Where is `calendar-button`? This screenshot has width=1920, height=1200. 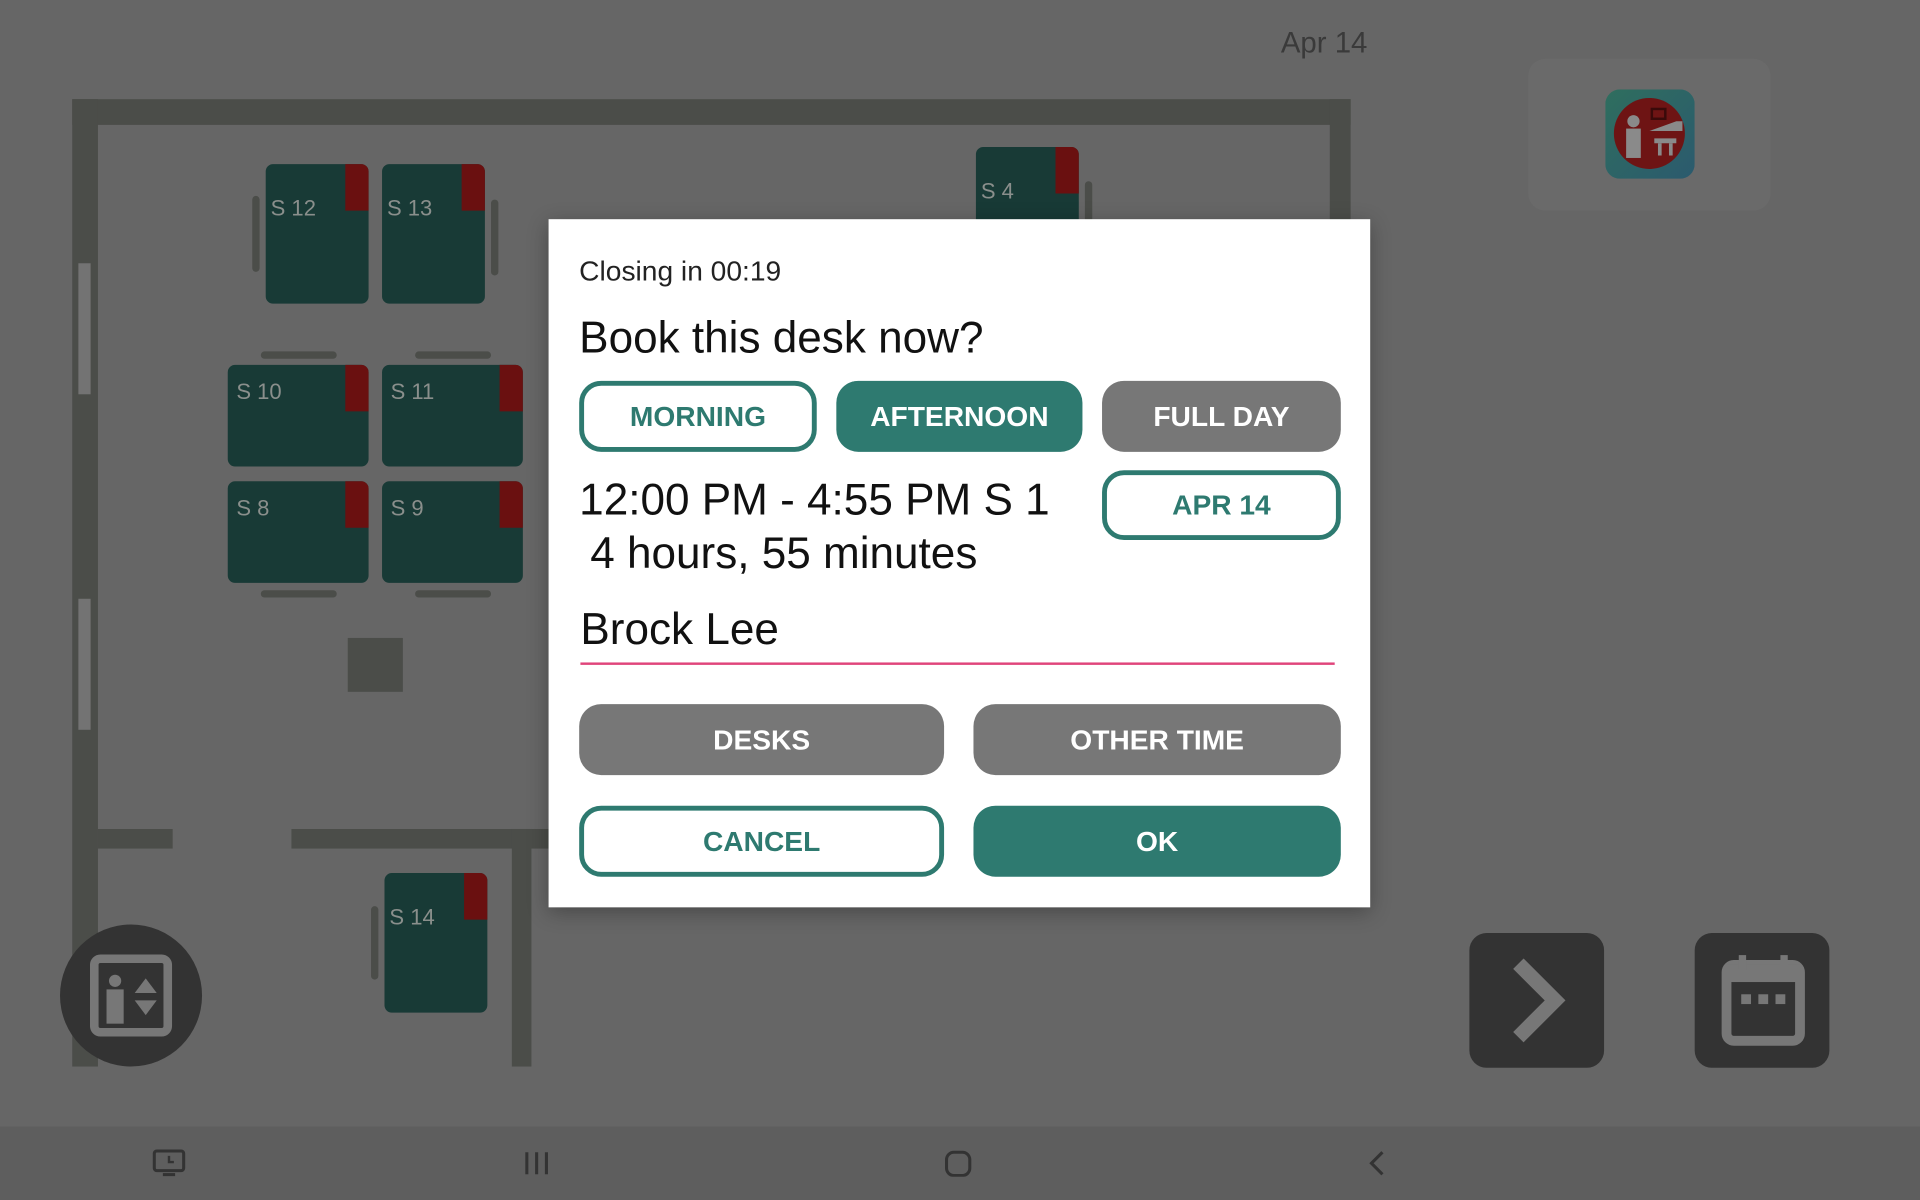 calendar-button is located at coordinates (1762, 1000).